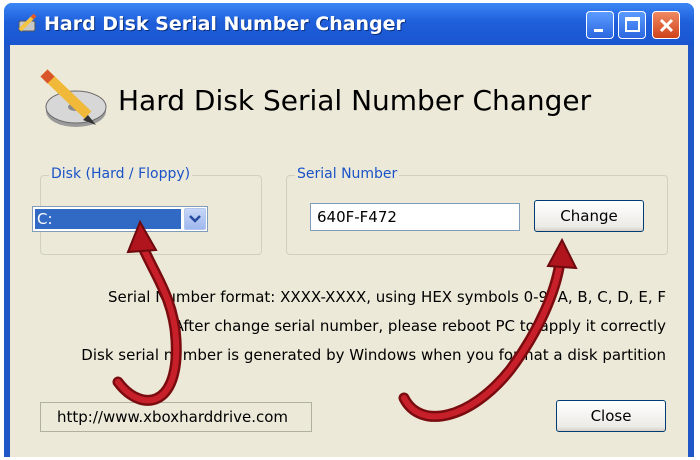 Image resolution: width=700 pixels, height=460 pixels. I want to click on disk-select-value: C:, so click(108, 219).